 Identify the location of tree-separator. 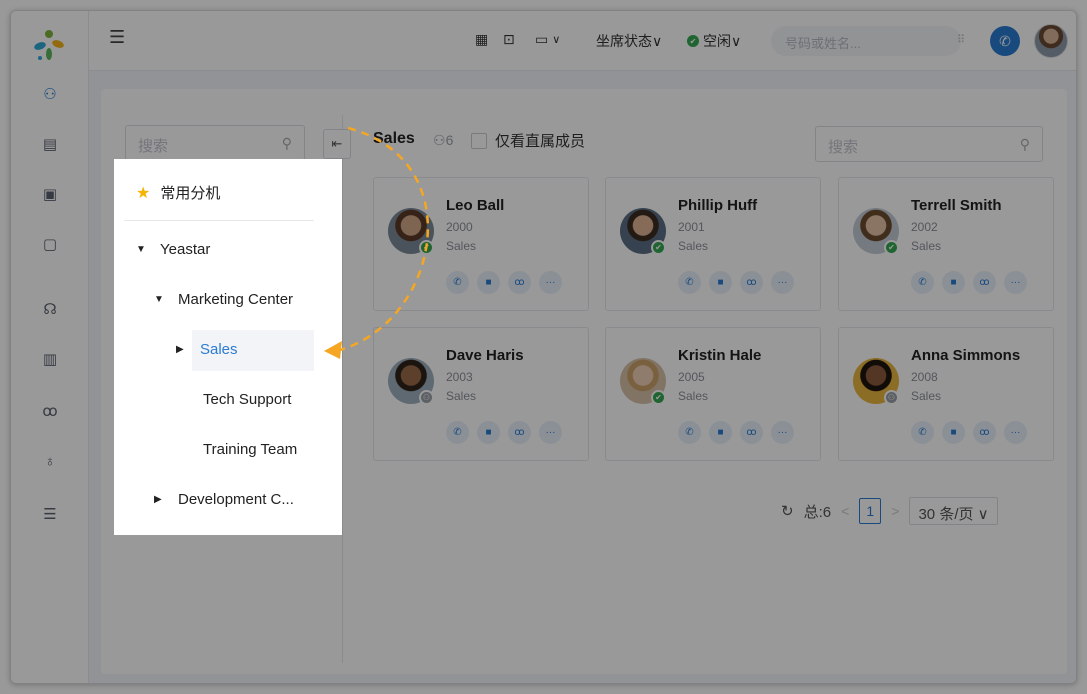
(219, 220).